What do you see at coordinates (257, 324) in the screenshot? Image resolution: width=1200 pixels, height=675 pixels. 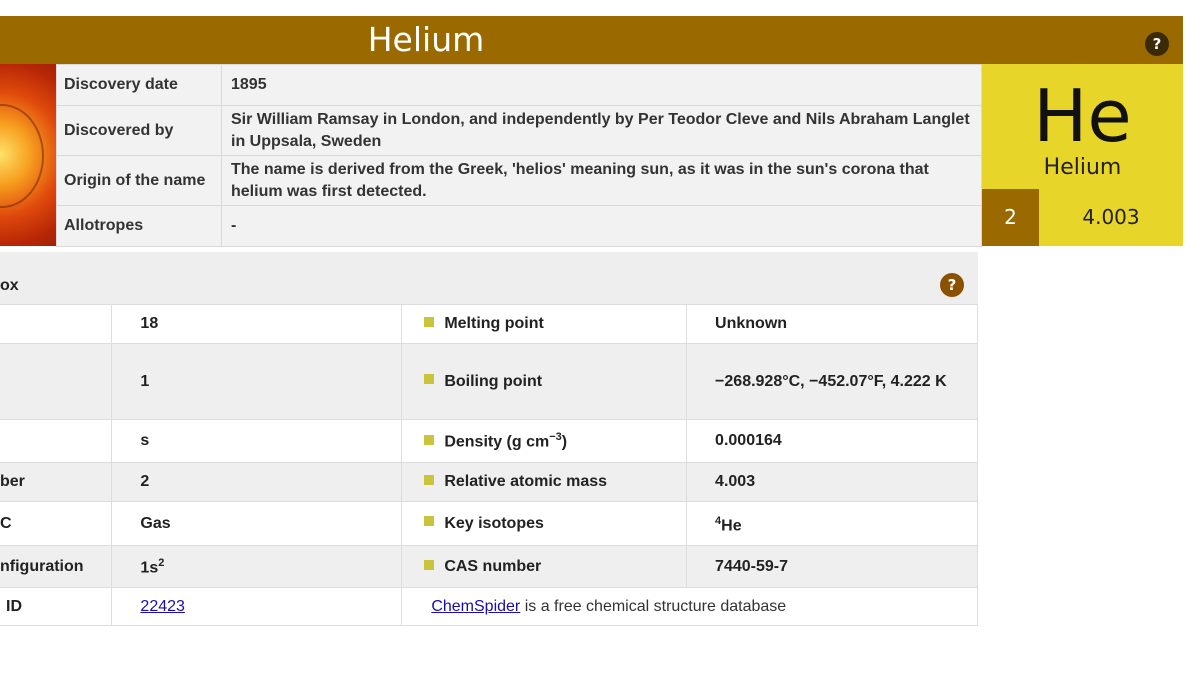 I see `group-value: 18` at bounding box center [257, 324].